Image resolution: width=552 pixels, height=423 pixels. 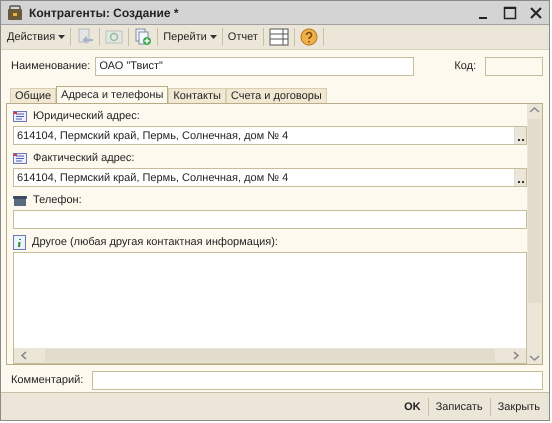 I want to click on maximize-icon, so click(x=510, y=13).